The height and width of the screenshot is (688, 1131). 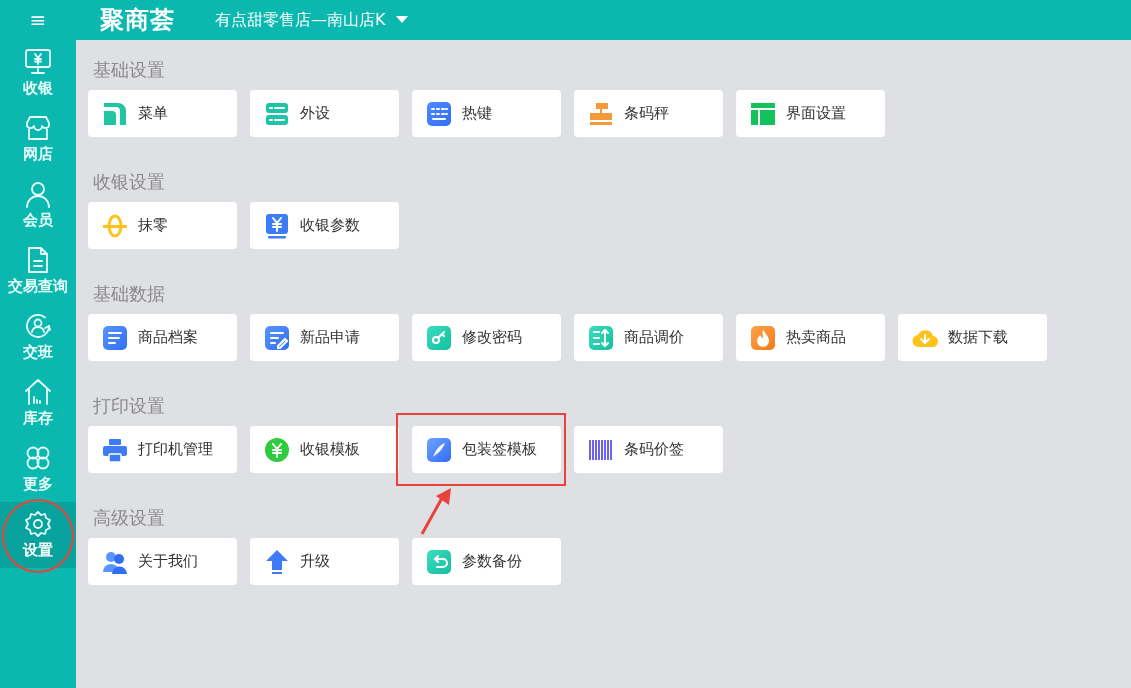 What do you see at coordinates (810, 113) in the screenshot?
I see `settings-tile: 界面设置` at bounding box center [810, 113].